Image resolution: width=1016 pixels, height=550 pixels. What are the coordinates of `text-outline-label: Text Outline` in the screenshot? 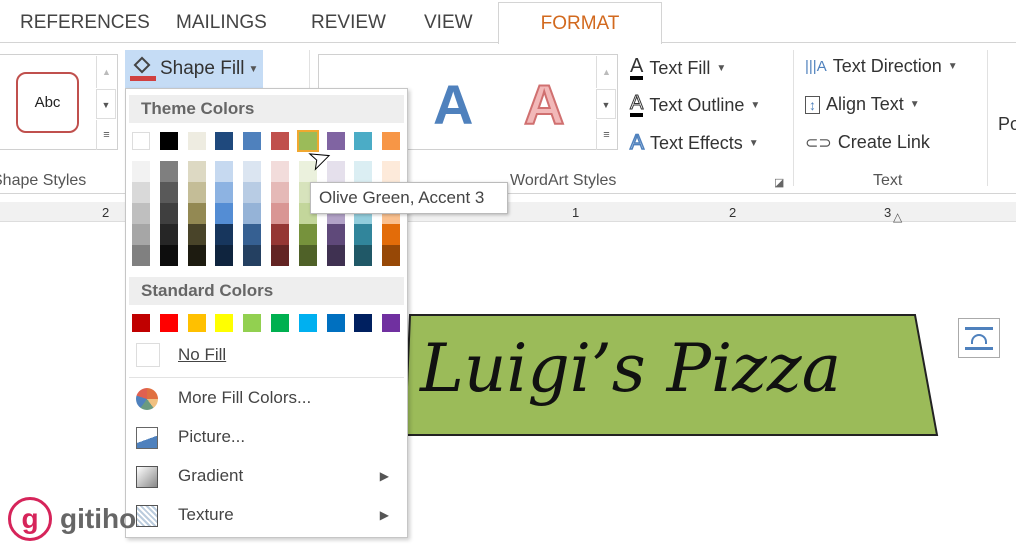 It's located at (697, 104).